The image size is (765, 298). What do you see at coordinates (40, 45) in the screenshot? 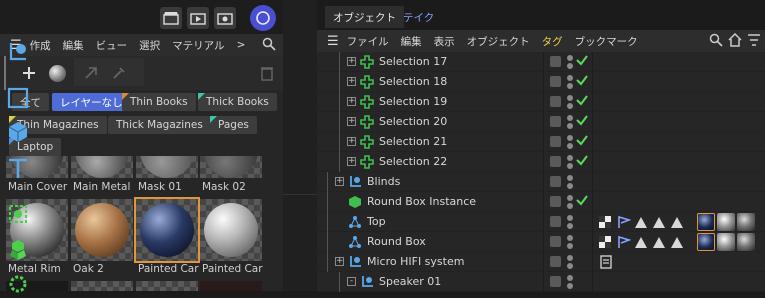
I see `menu-create: 作成` at bounding box center [40, 45].